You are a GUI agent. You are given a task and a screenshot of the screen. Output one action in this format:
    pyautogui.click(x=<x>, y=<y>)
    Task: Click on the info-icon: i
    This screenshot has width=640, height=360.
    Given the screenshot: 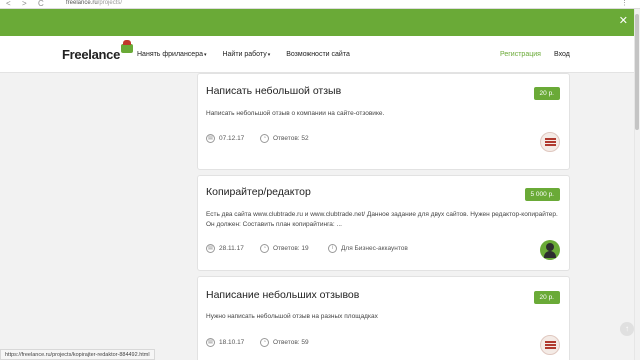 What is the action you would take?
    pyautogui.click(x=332, y=248)
    